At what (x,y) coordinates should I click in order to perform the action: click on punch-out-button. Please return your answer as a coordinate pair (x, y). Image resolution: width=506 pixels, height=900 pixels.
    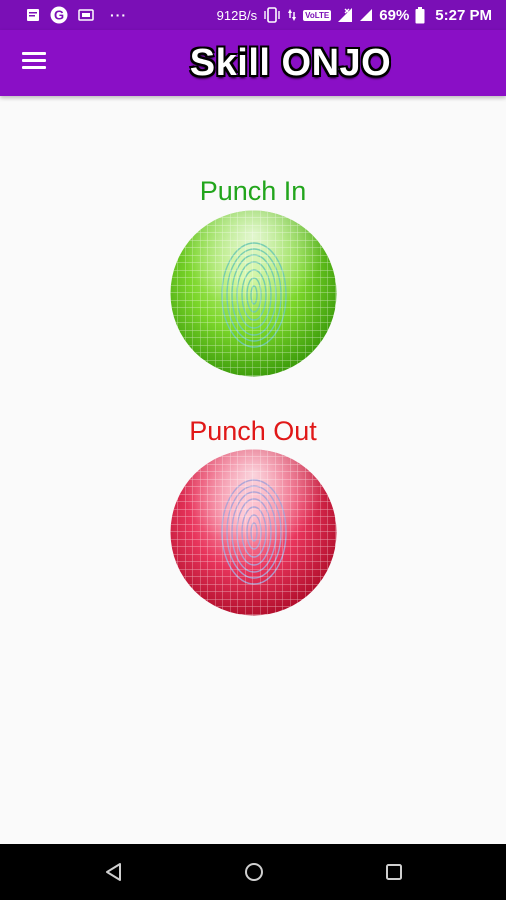
    Looking at the image, I should click on (253, 532).